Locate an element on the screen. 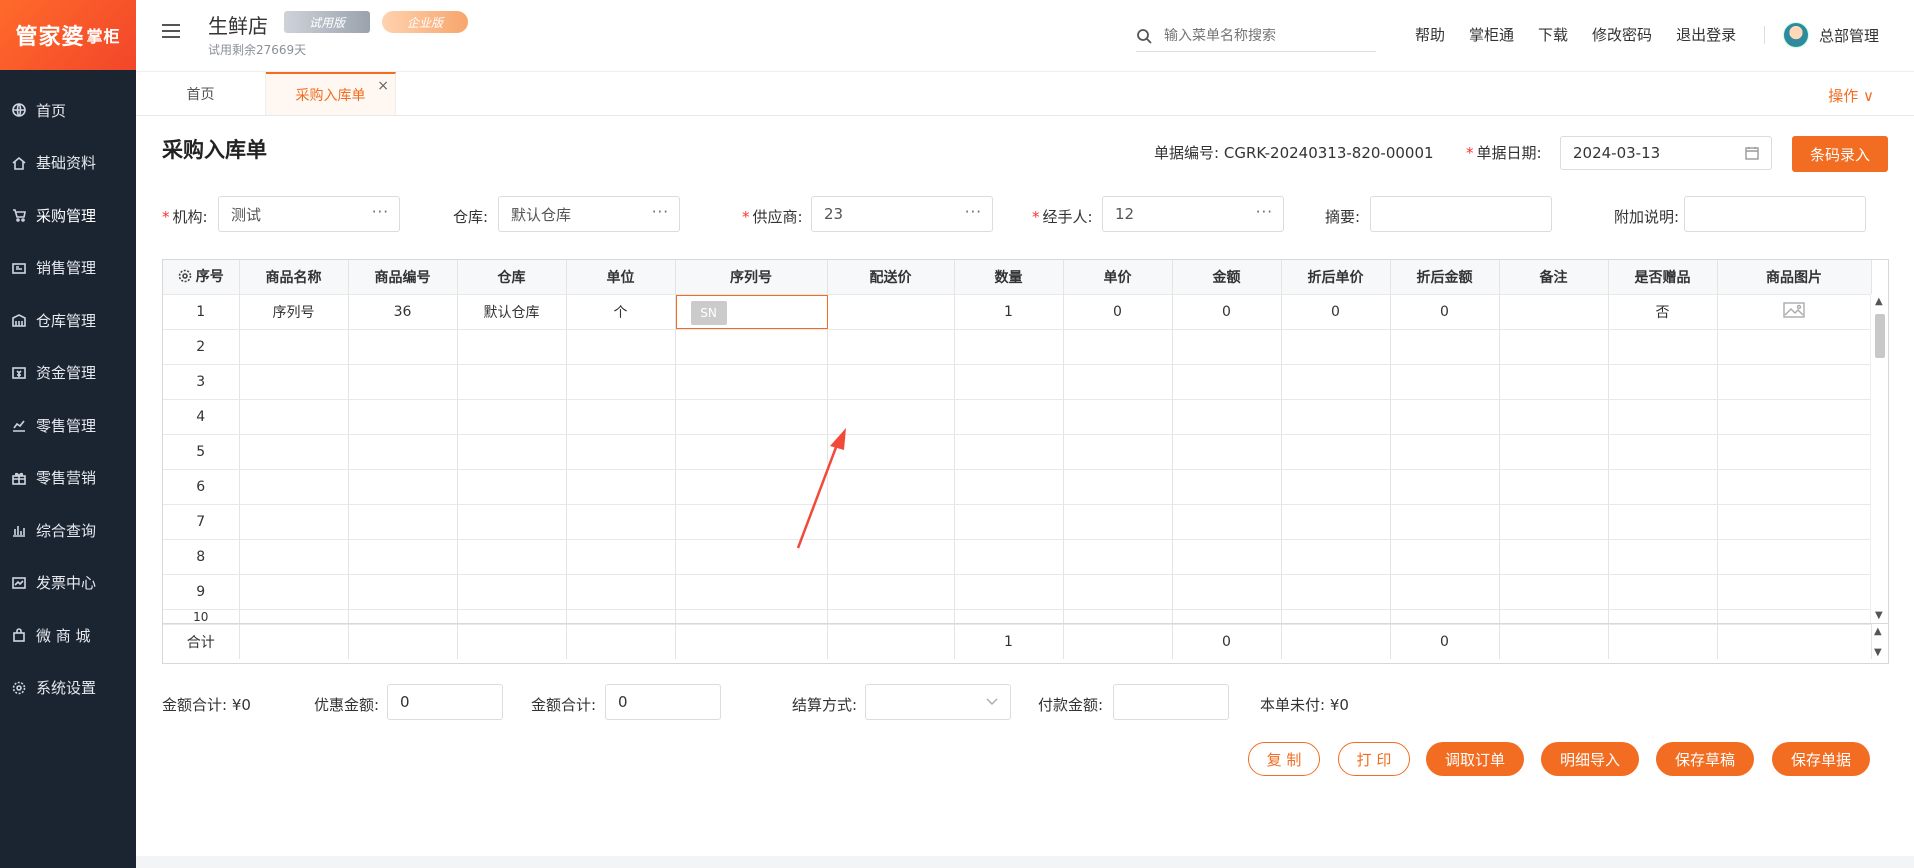  row-number: 9 is located at coordinates (201, 592).